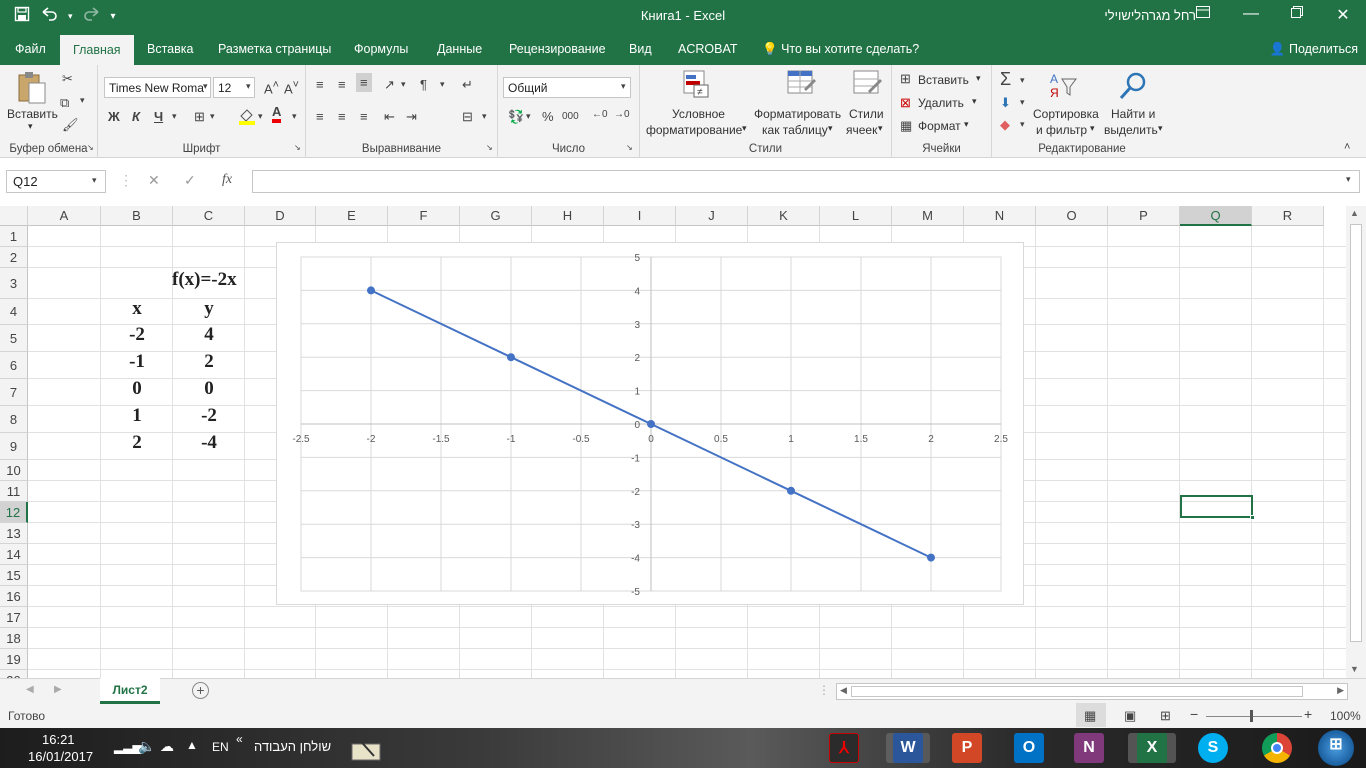 This screenshot has width=1366, height=768. What do you see at coordinates (58, 739) in the screenshot?
I see `clock-time: 16:21` at bounding box center [58, 739].